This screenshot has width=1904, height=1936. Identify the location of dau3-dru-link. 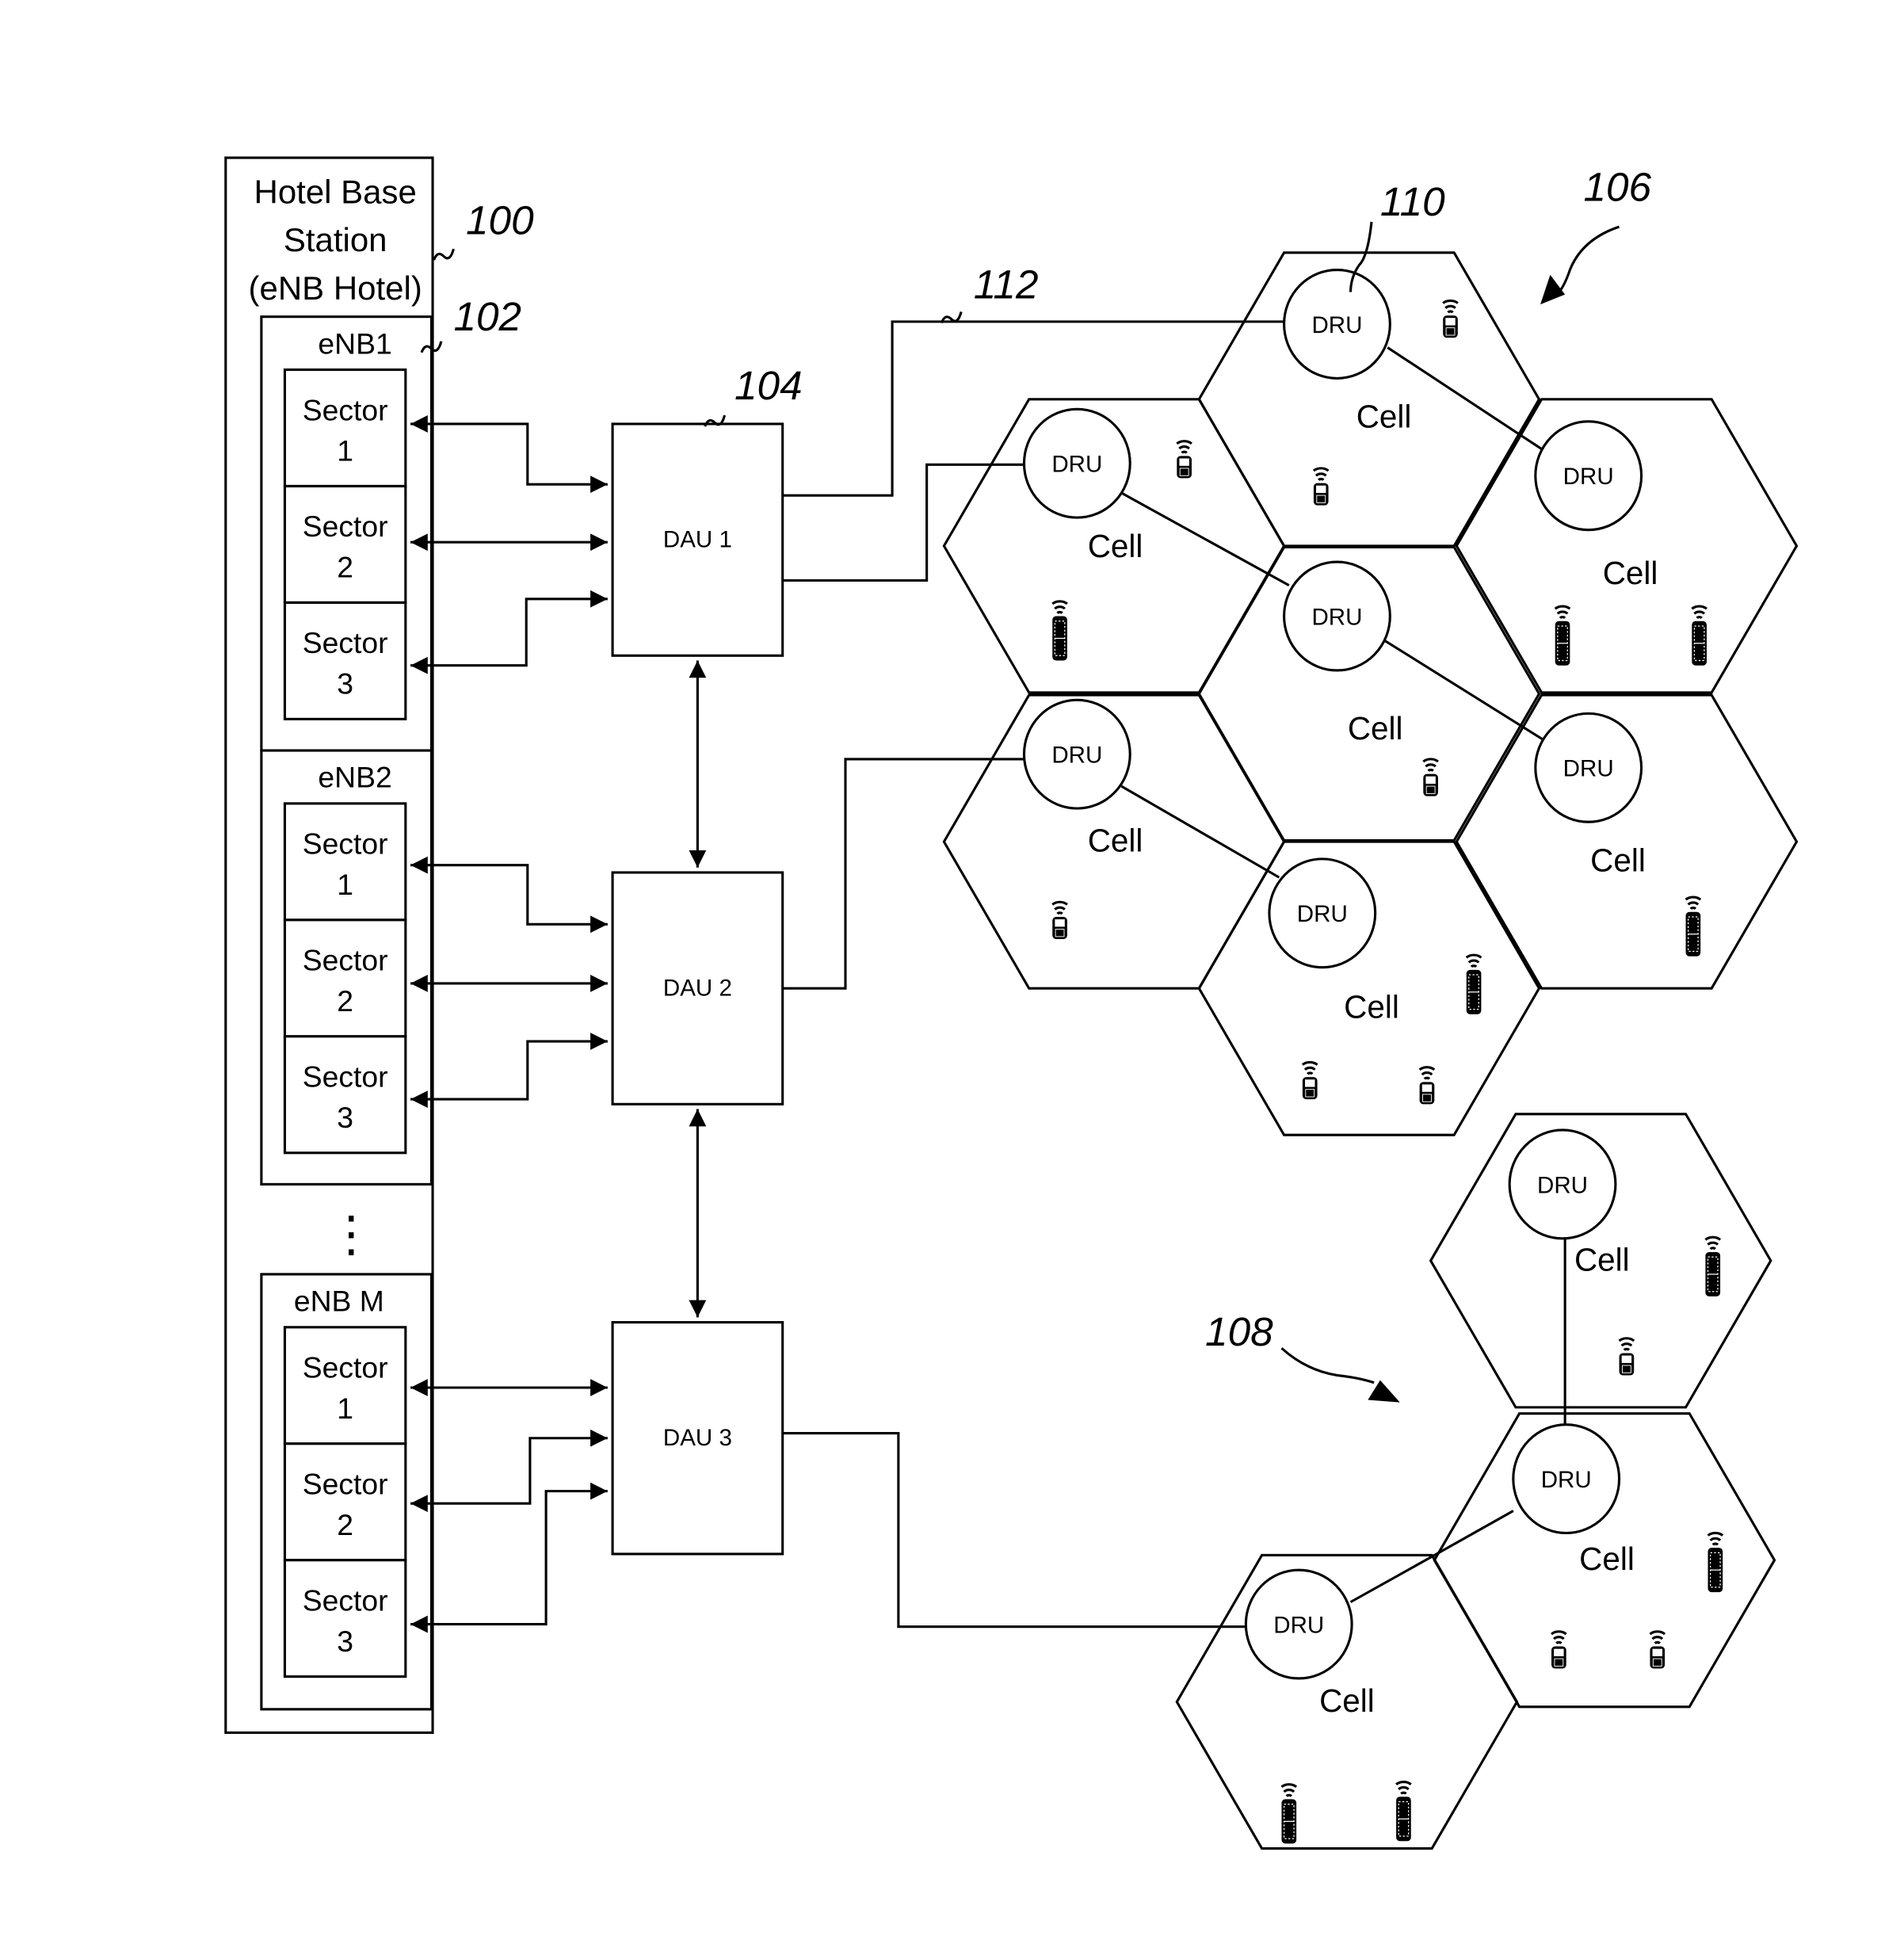
(1014, 1530).